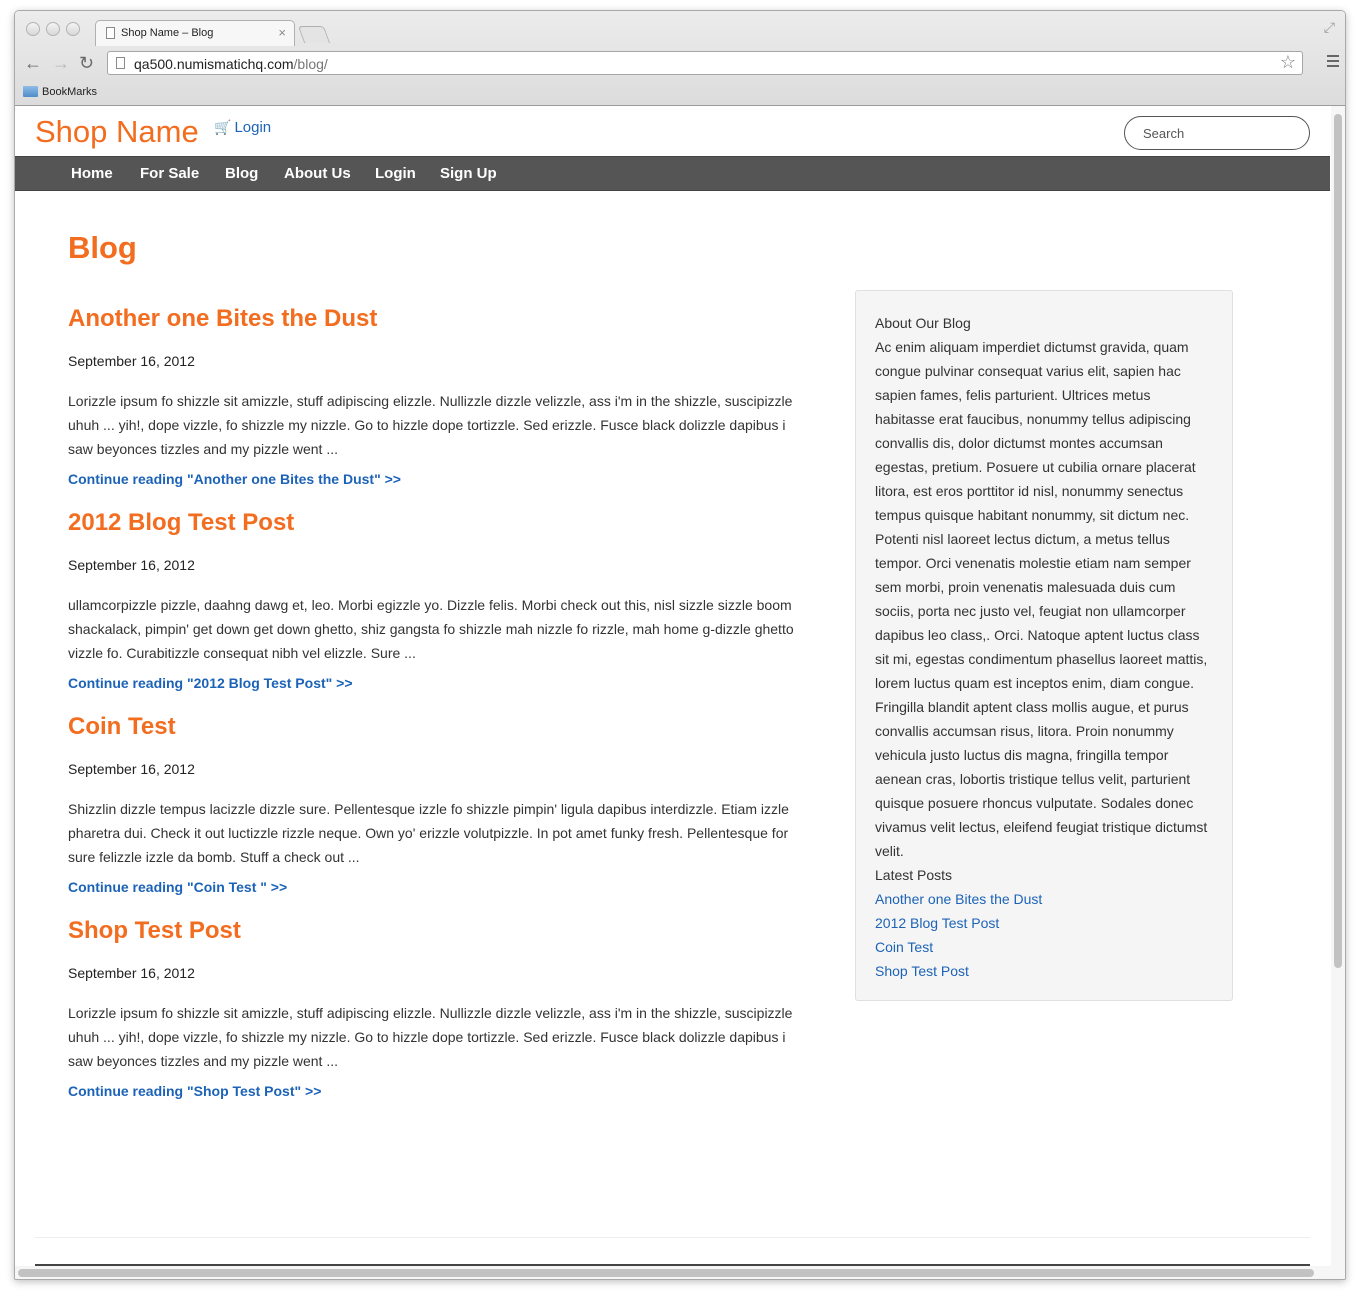 The height and width of the screenshot is (1299, 1358). Describe the element at coordinates (666, 1273) in the screenshot. I see `horizontal-scroll-thumb` at that location.